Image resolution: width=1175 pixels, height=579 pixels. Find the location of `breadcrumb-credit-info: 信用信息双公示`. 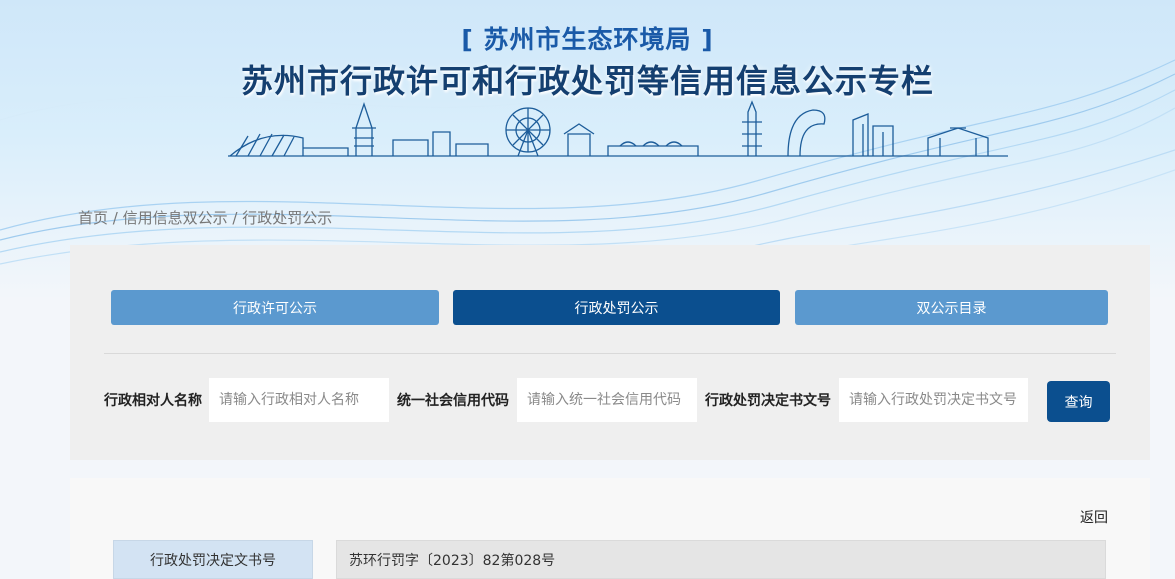

breadcrumb-credit-info: 信用信息双公示 is located at coordinates (175, 218).